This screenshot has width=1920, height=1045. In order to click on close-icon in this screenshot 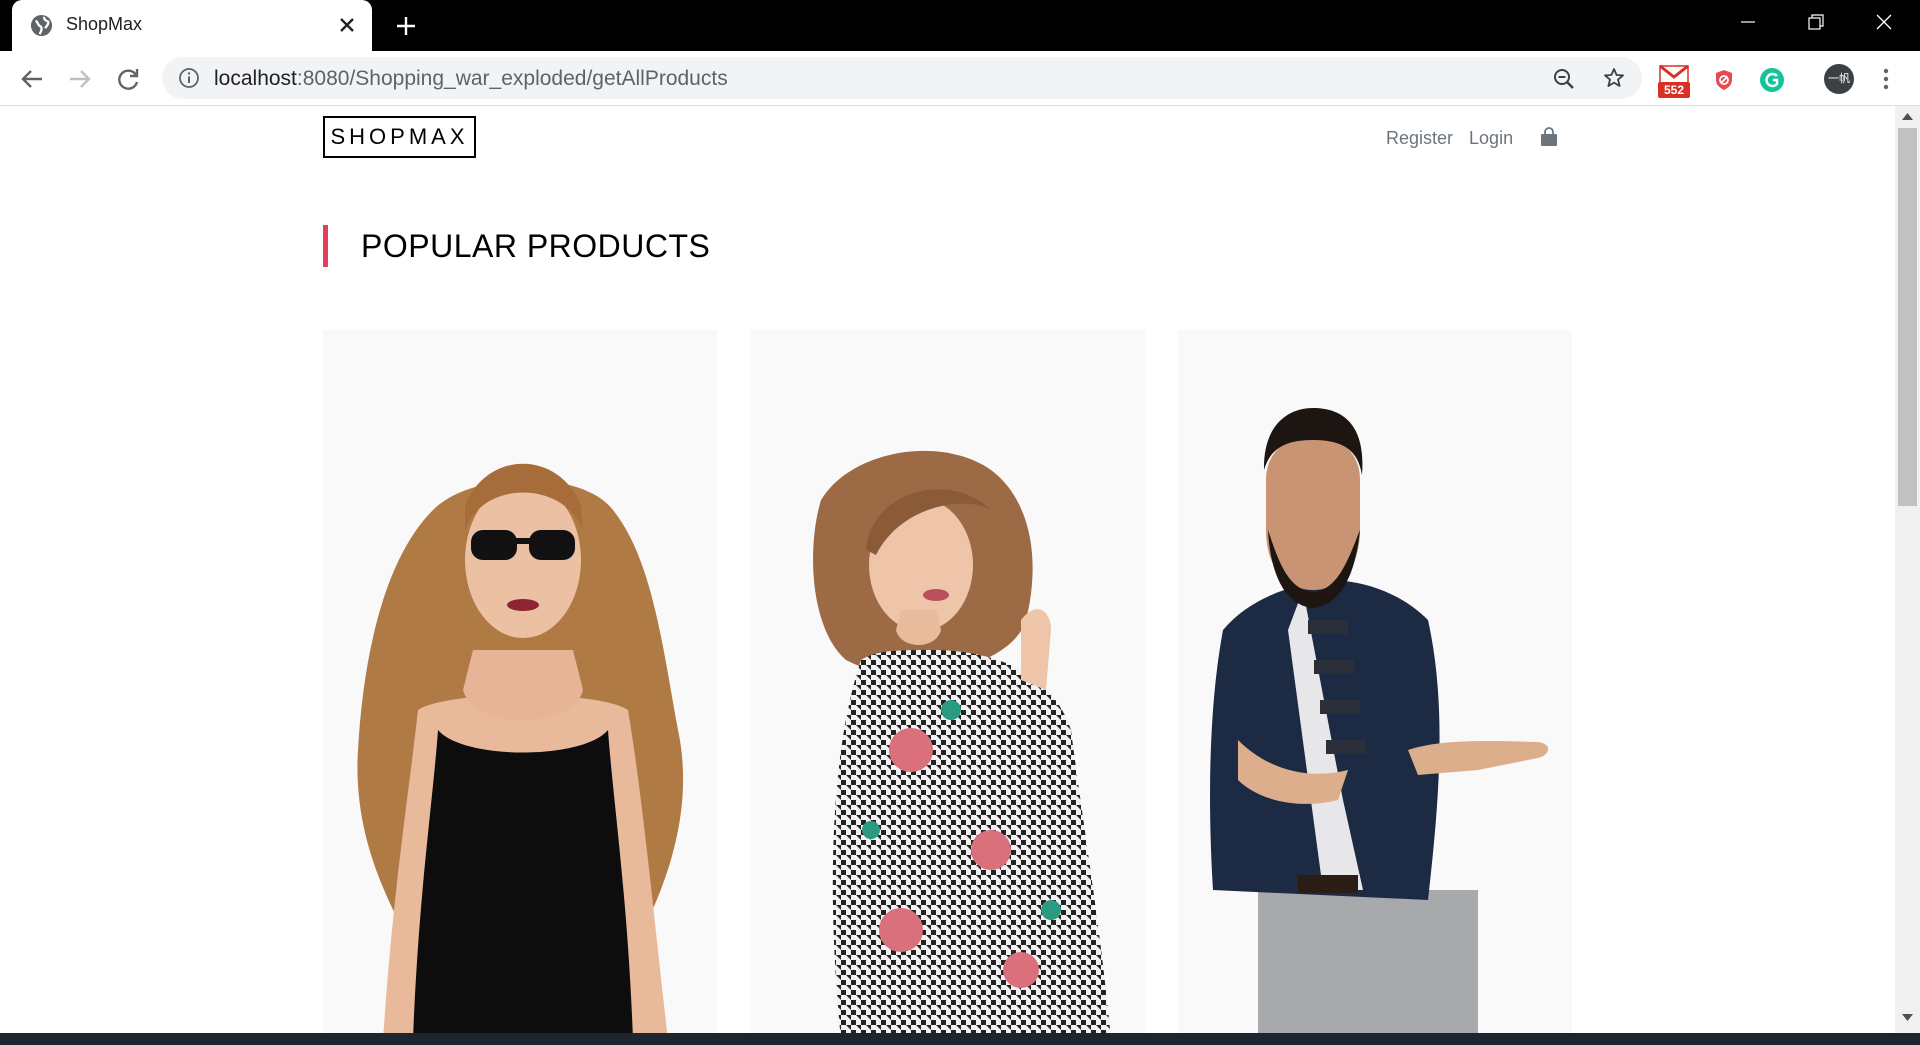, I will do `click(1884, 22)`.